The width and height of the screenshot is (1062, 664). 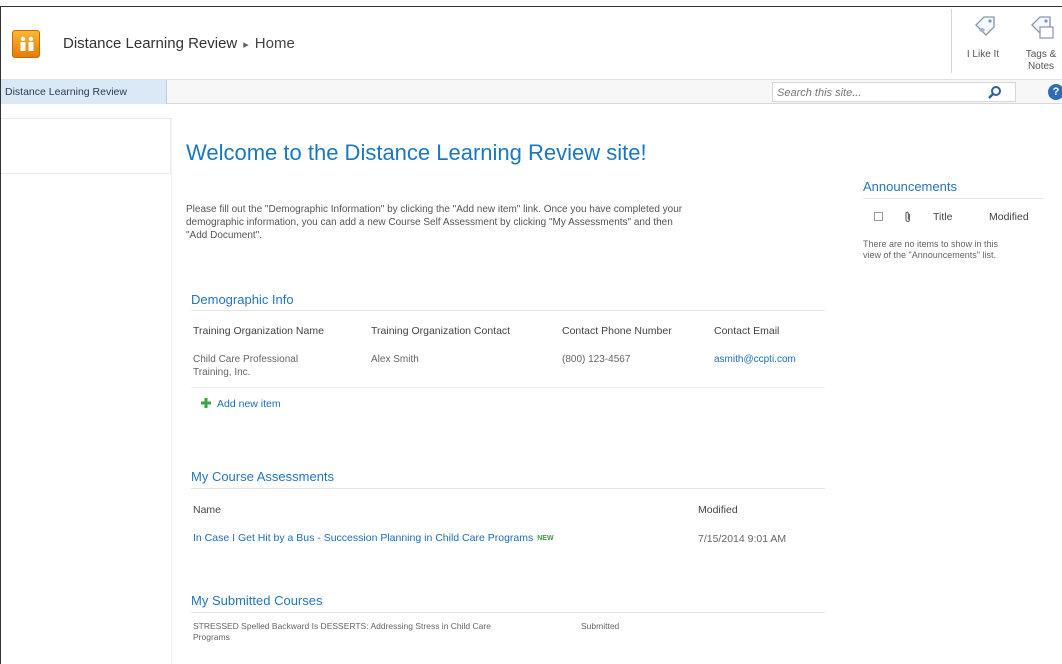 What do you see at coordinates (1055, 92) in the screenshot?
I see `help-icon: ?` at bounding box center [1055, 92].